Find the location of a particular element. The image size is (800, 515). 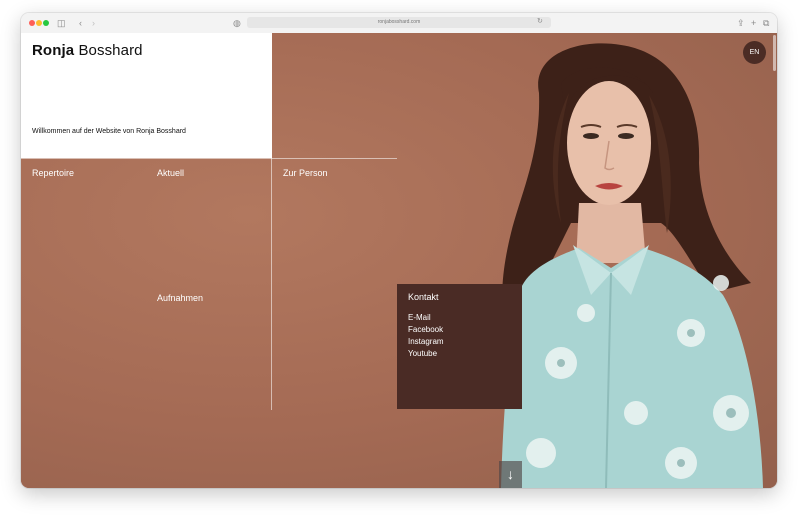

nav-repertoire: Repertoire is located at coordinates (53, 173).